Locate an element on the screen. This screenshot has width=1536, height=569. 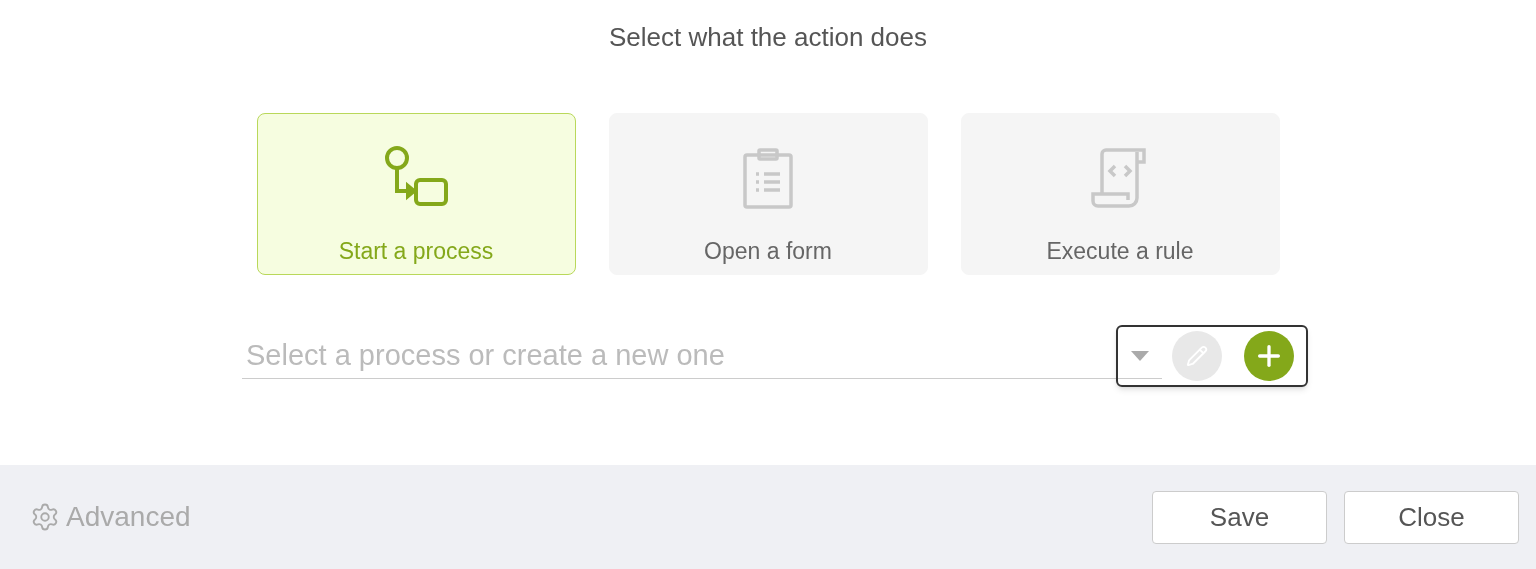
action-option-card: Open a form is located at coordinates (768, 194).